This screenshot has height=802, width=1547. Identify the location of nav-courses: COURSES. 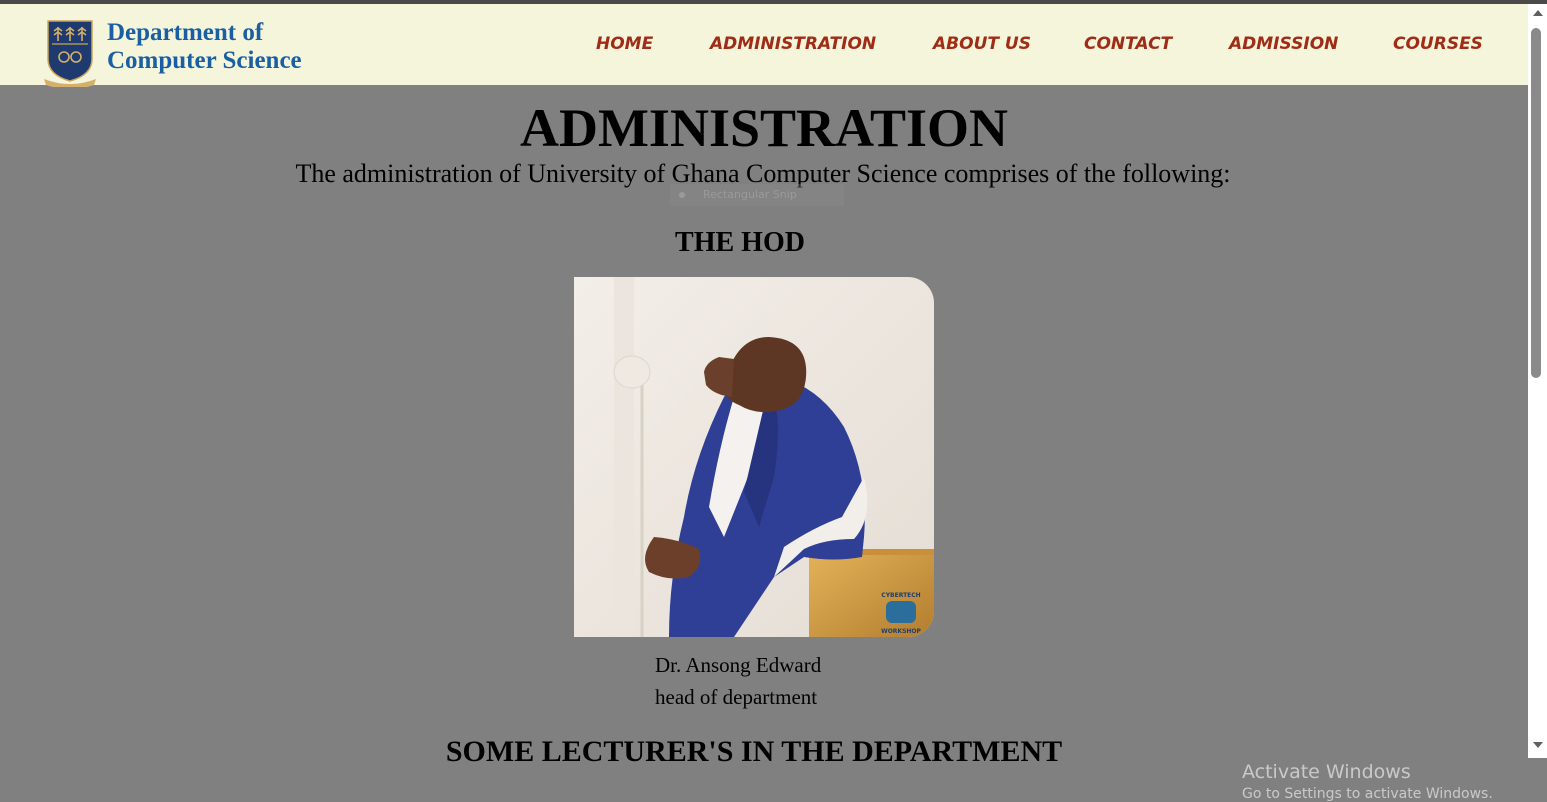
(1438, 44).